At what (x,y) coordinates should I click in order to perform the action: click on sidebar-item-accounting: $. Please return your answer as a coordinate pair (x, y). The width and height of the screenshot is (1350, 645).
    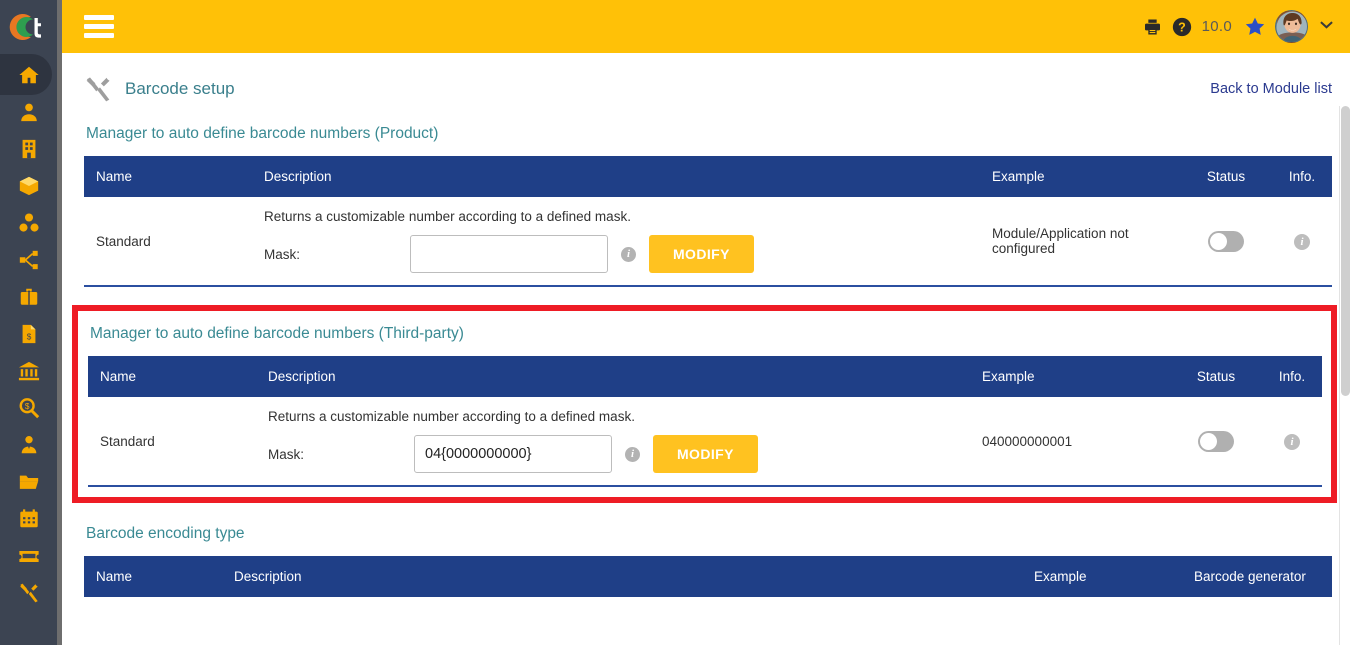
    Looking at the image, I should click on (28, 407).